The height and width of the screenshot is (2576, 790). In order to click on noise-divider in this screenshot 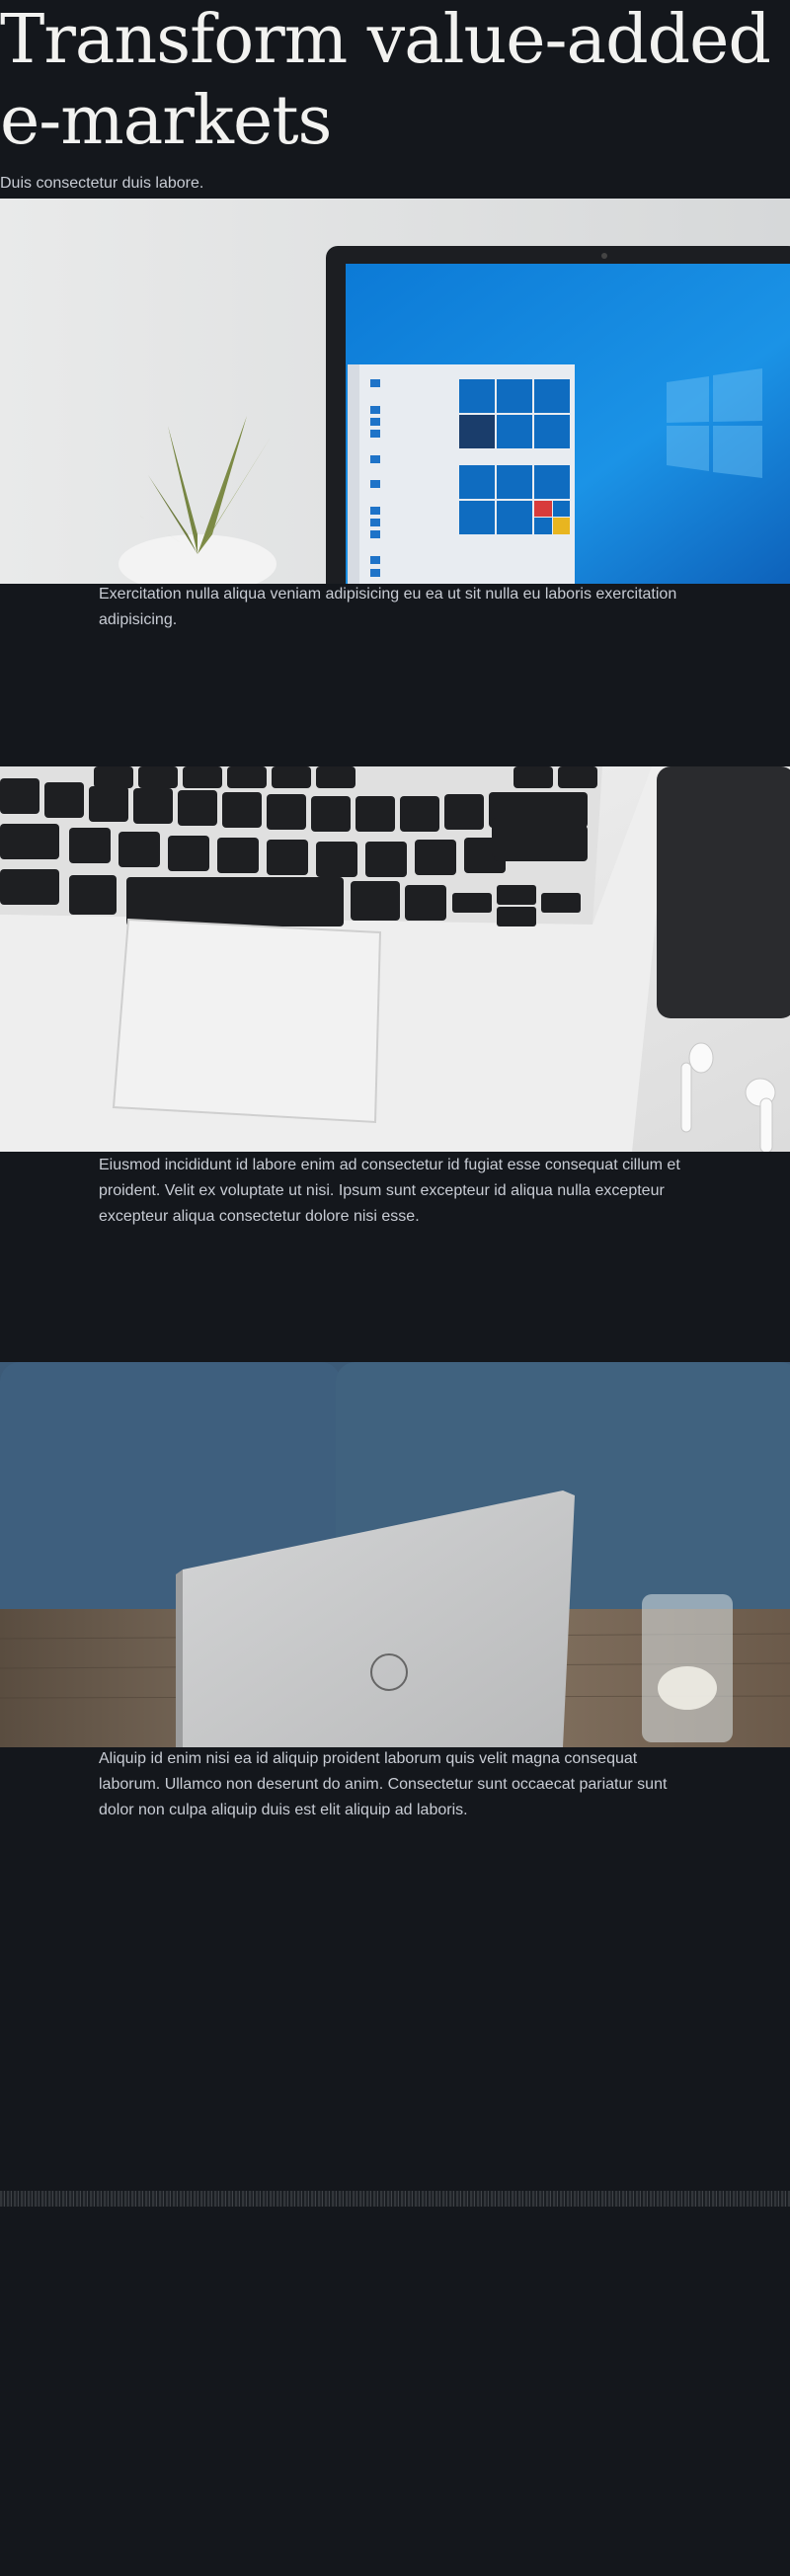, I will do `click(395, 2199)`.